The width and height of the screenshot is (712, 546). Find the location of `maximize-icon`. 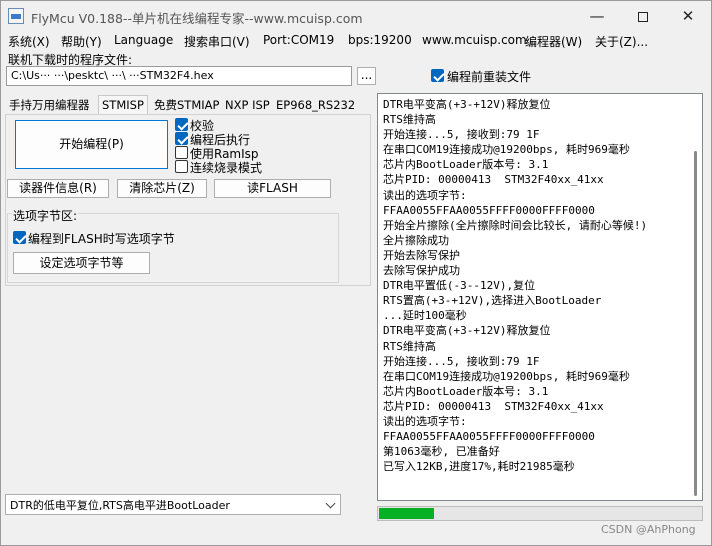

maximize-icon is located at coordinates (643, 16).